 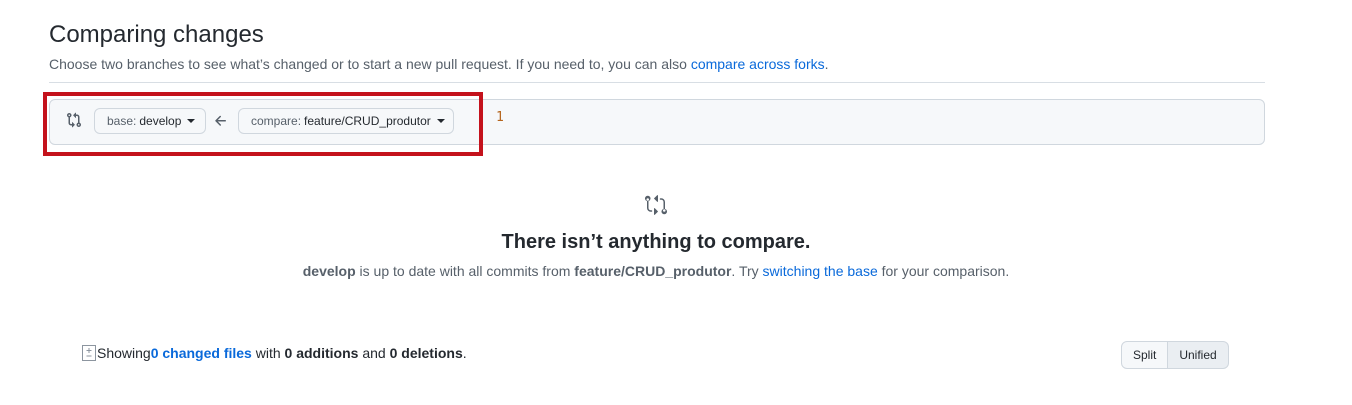 What do you see at coordinates (1198, 355) in the screenshot?
I see `unified-view-button: Unified` at bounding box center [1198, 355].